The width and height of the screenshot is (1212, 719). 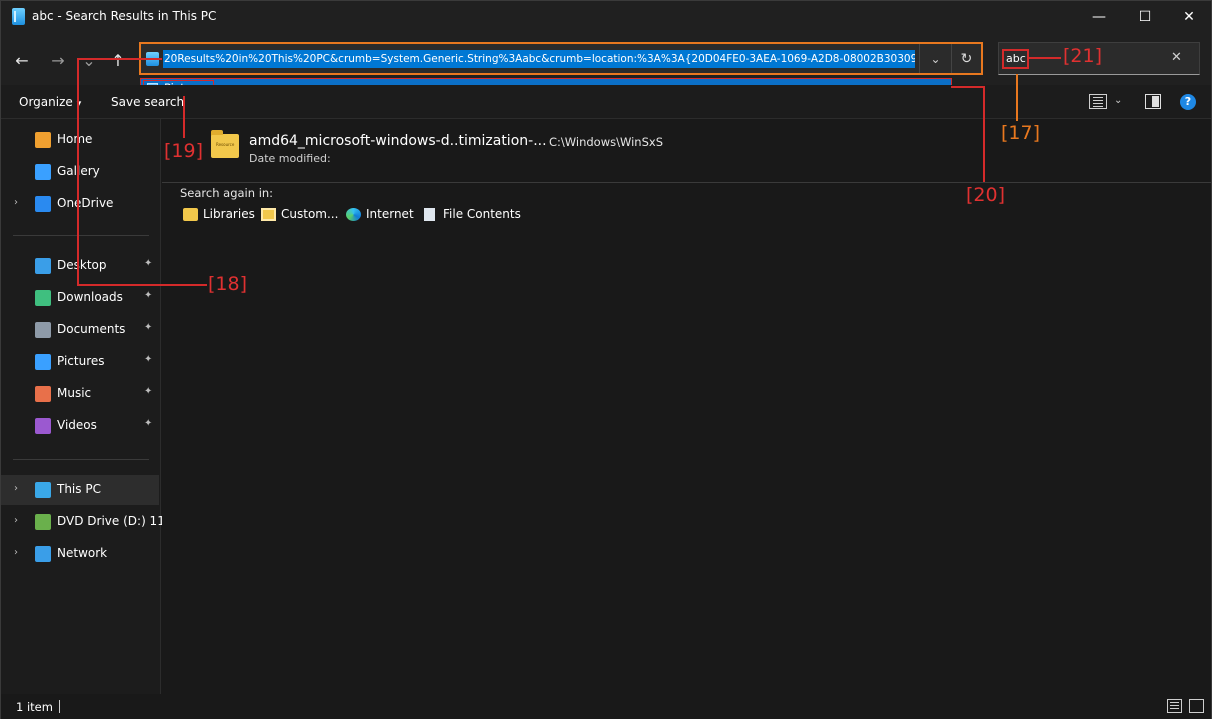 I want to click on annotation-17-connector, so click(x=1017, y=97).